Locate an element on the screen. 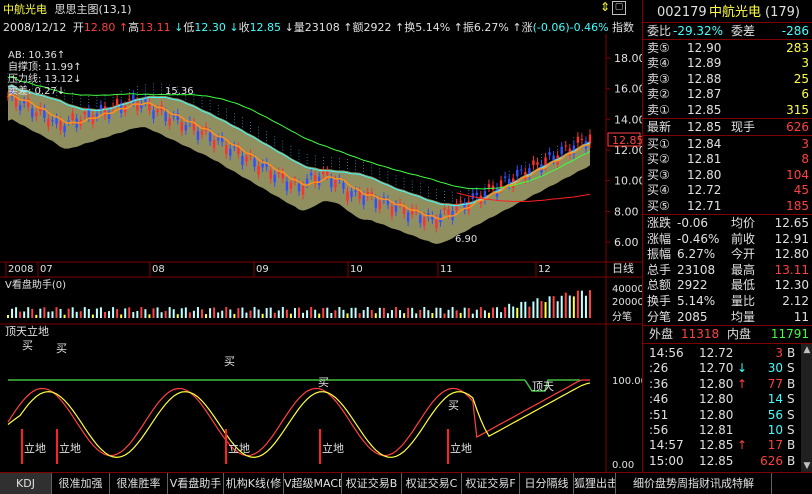 Image resolution: width=812 pixels, height=494 pixels. tab-5: V超级MACD is located at coordinates (313, 483).